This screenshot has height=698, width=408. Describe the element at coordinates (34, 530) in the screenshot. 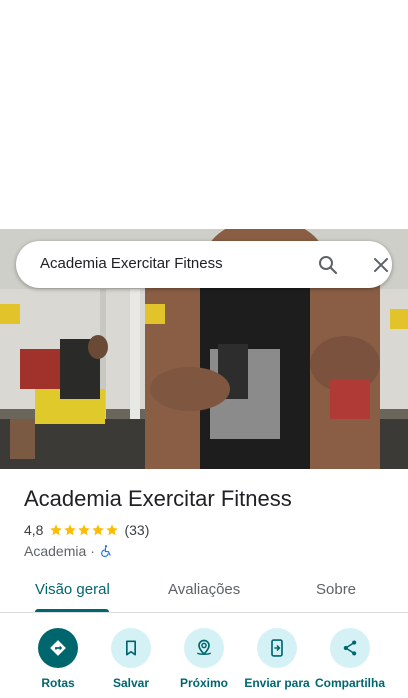

I see `rating-value: 4,8` at that location.